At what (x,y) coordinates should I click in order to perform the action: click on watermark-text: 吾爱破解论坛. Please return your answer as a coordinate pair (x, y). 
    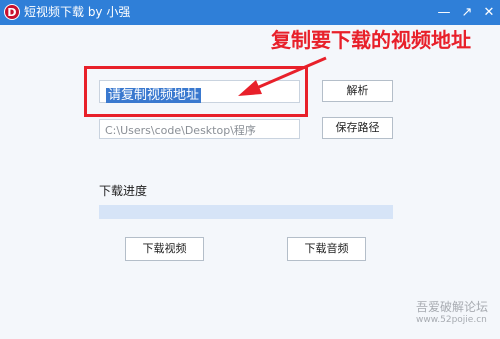
    Looking at the image, I should click on (452, 307).